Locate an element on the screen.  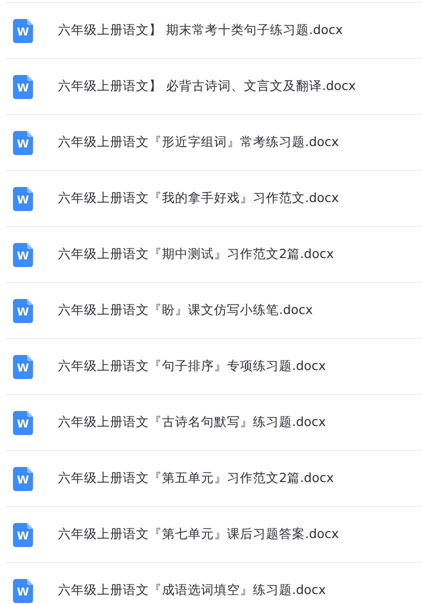
file-name: 六年级上册语文『形近字组词』常考练习题.docx is located at coordinates (198, 142).